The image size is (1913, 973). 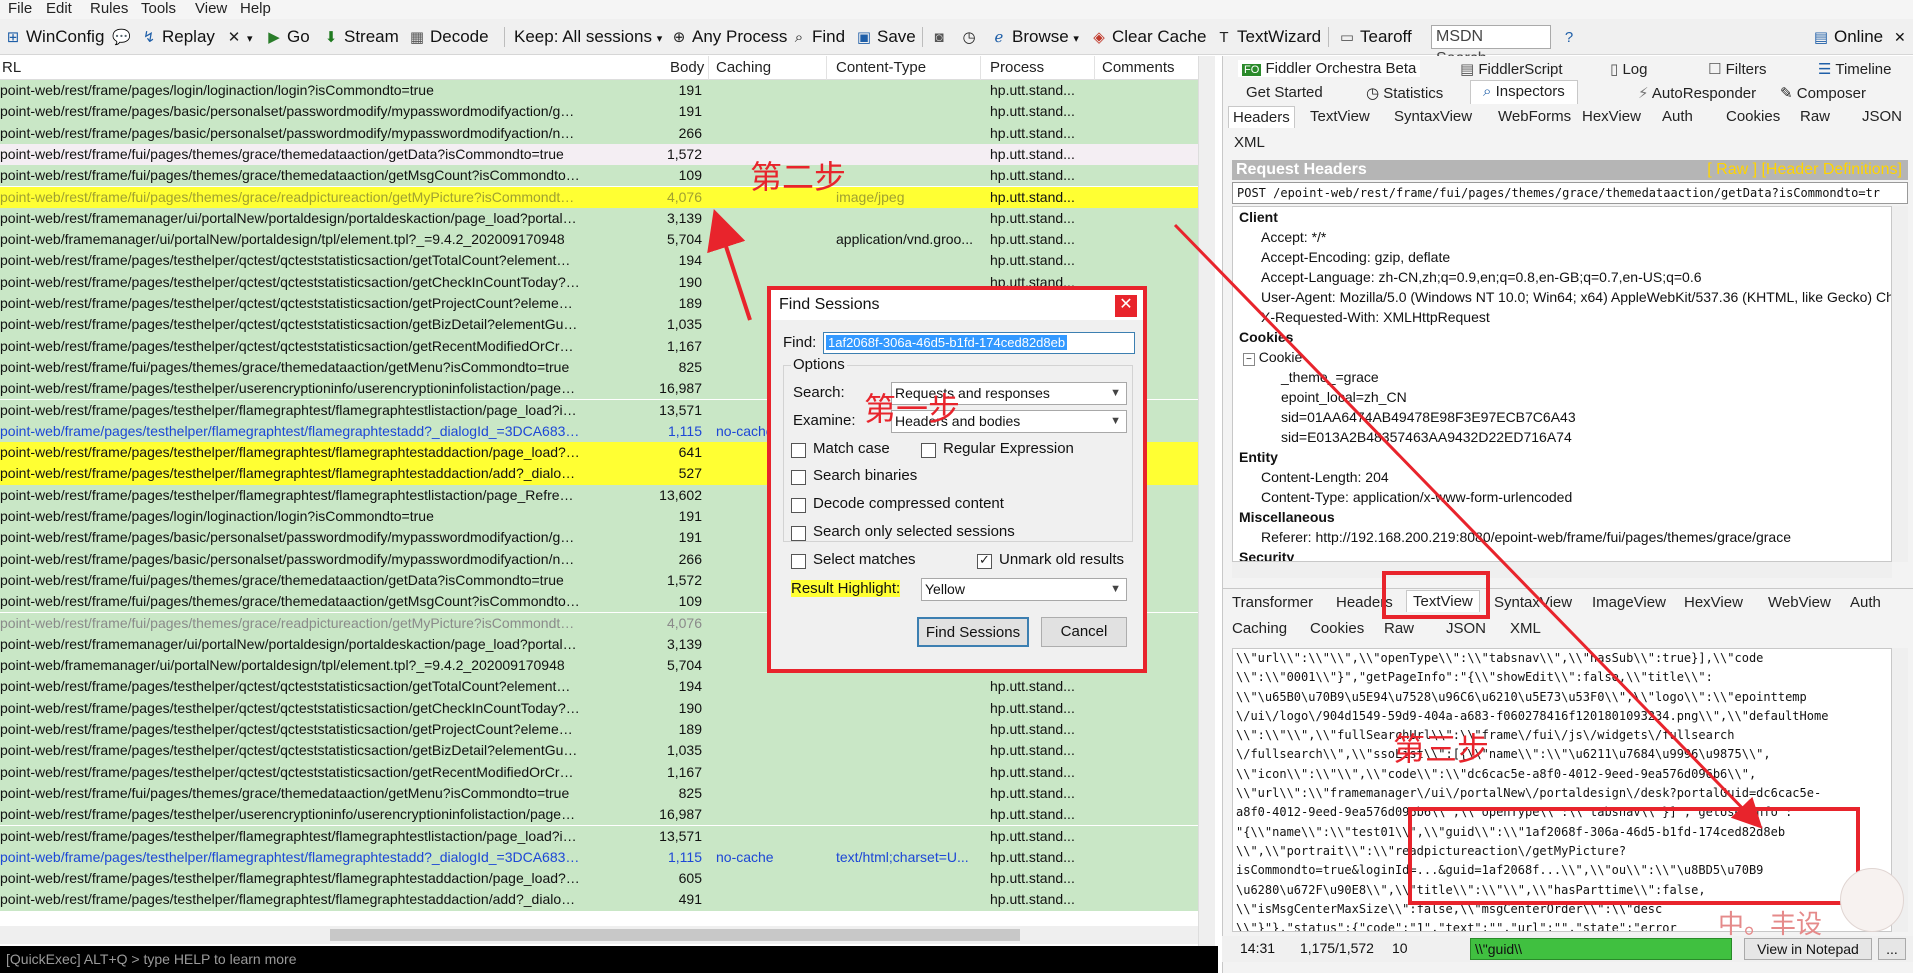 What do you see at coordinates (1272, 357) in the screenshot?
I see `cookie-toggle: − Cookie` at bounding box center [1272, 357].